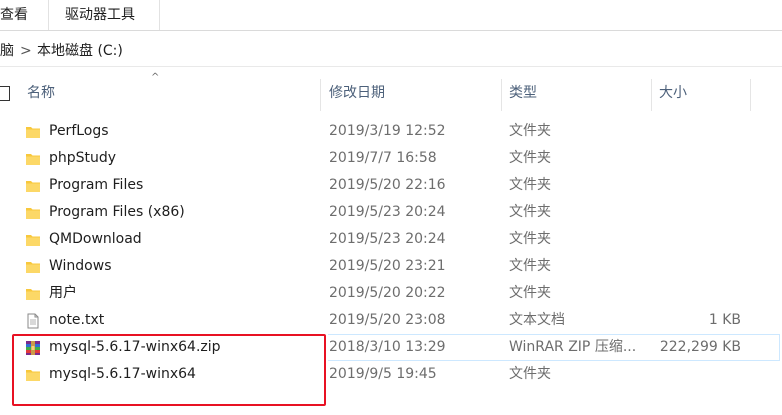  I want to click on table-row: note.txt 2019/5/20 23:08 文本文档 1 KB, so click(399, 320).